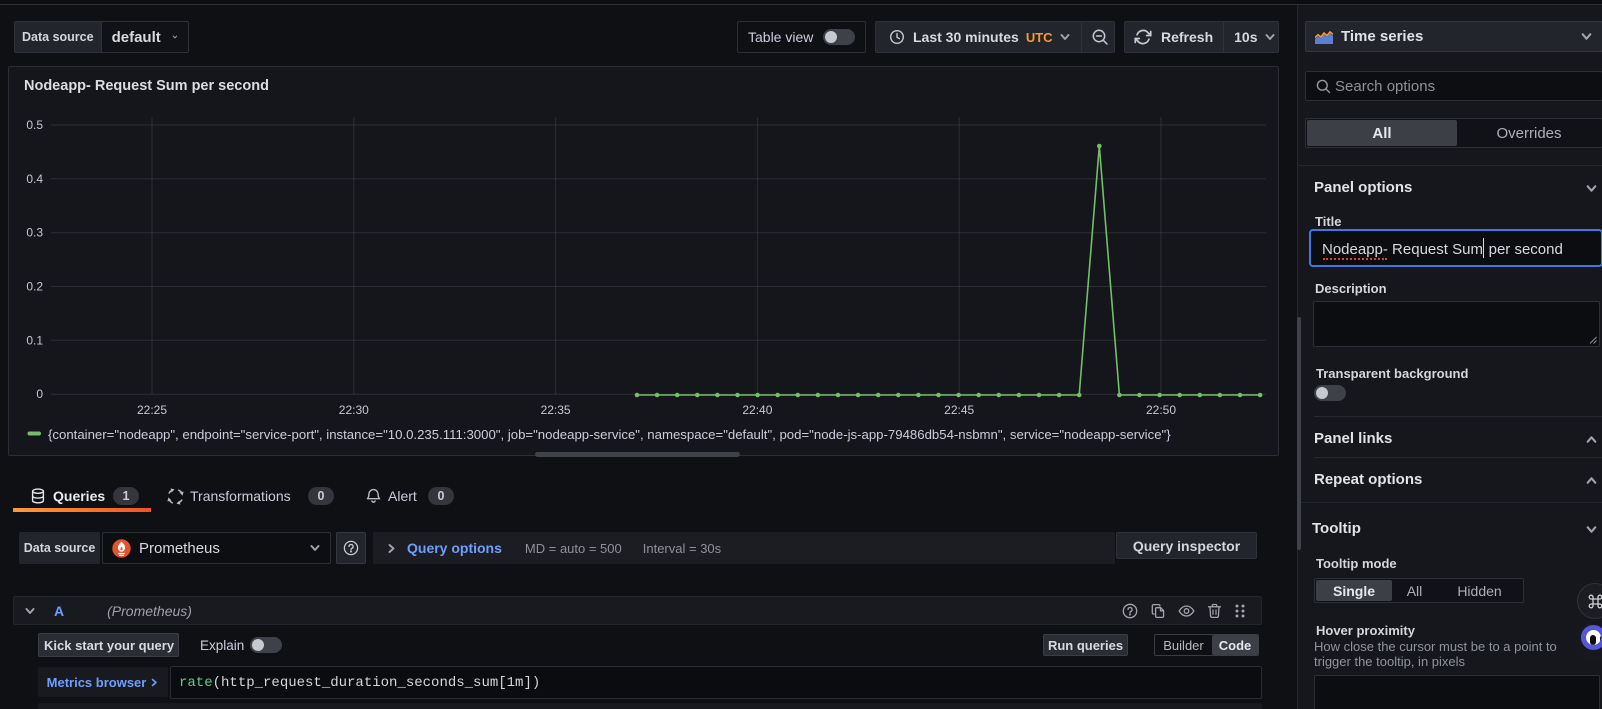  Describe the element at coordinates (34, 125) in the screenshot. I see `svg-text: 0.5` at that location.